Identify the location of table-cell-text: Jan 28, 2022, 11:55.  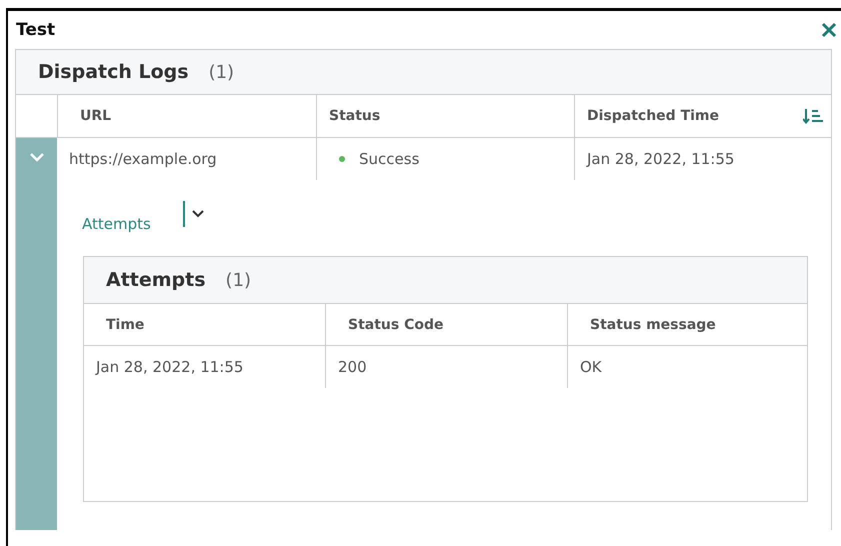
(169, 367).